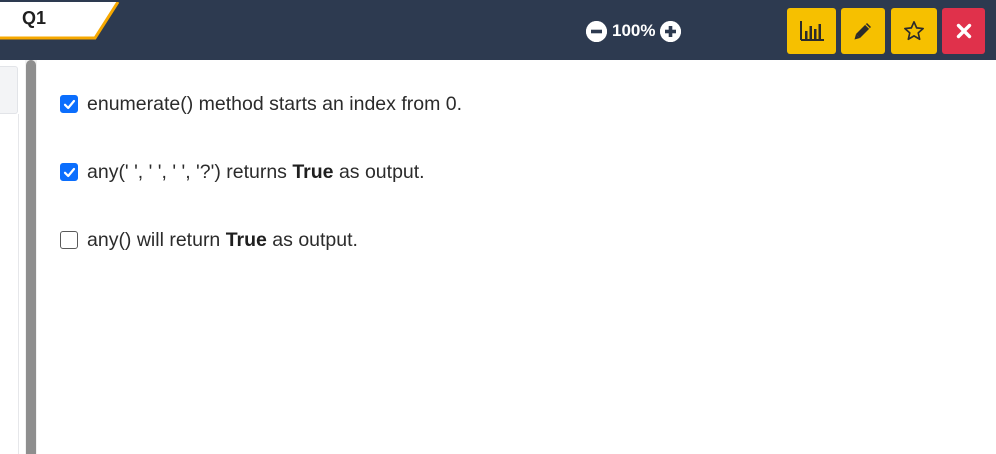 The width and height of the screenshot is (996, 454). Describe the element at coordinates (31, 257) in the screenshot. I see `scrollbar-thumb` at that location.